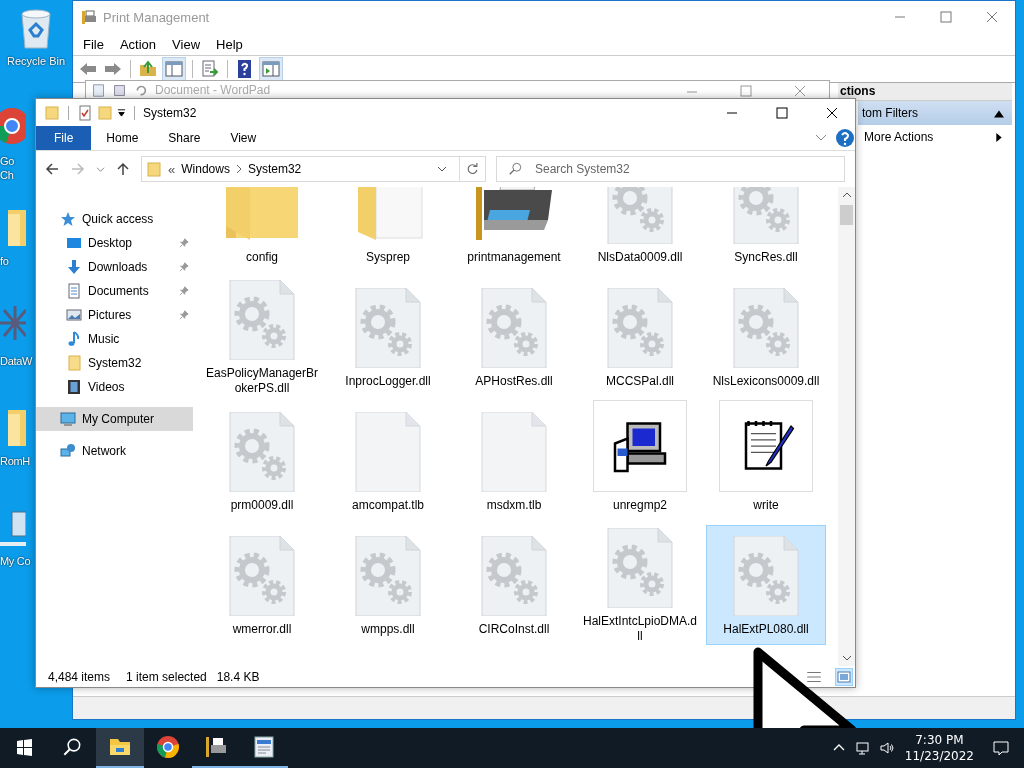 The width and height of the screenshot is (1024, 768). I want to click on file-item: amcompat.tlb, so click(388, 461).